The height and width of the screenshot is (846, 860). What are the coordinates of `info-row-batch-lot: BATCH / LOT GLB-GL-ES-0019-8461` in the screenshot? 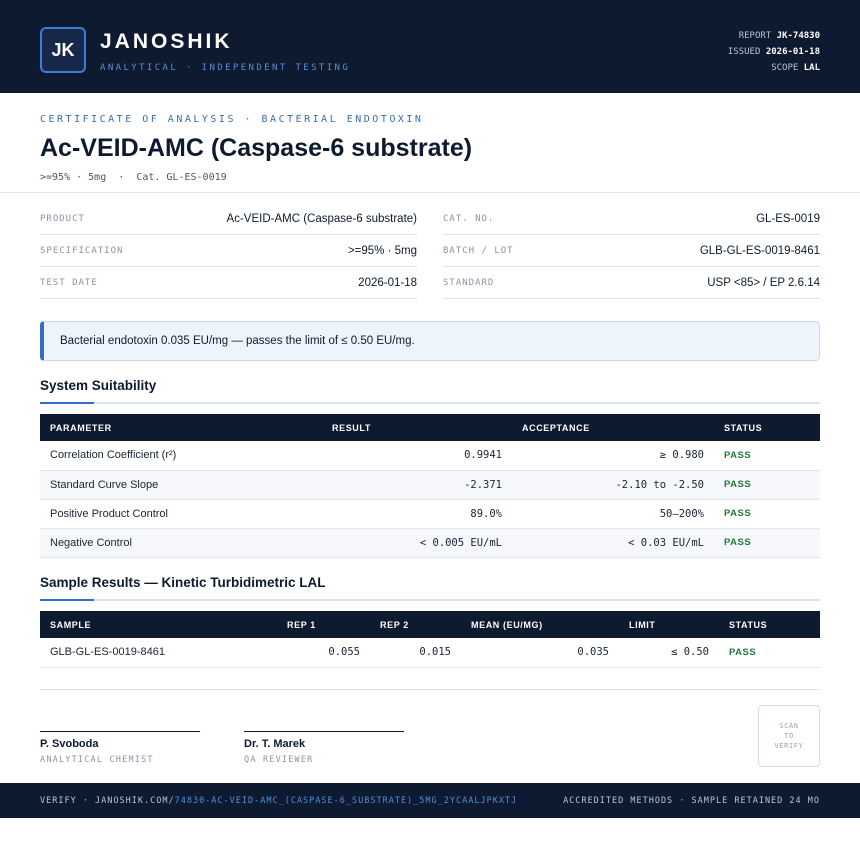 It's located at (631, 251).